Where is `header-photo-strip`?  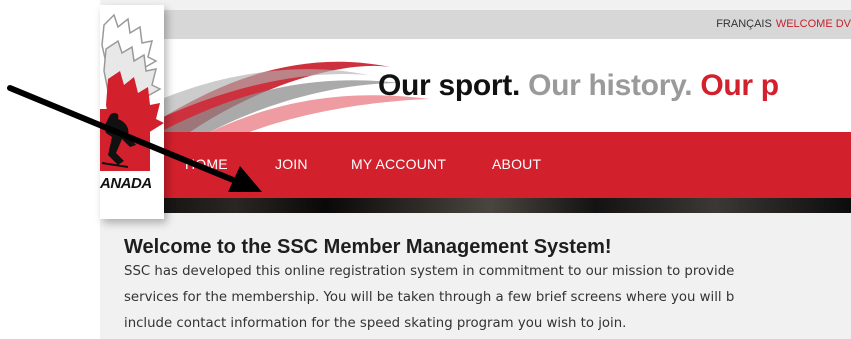
header-photo-strip is located at coordinates (475, 205).